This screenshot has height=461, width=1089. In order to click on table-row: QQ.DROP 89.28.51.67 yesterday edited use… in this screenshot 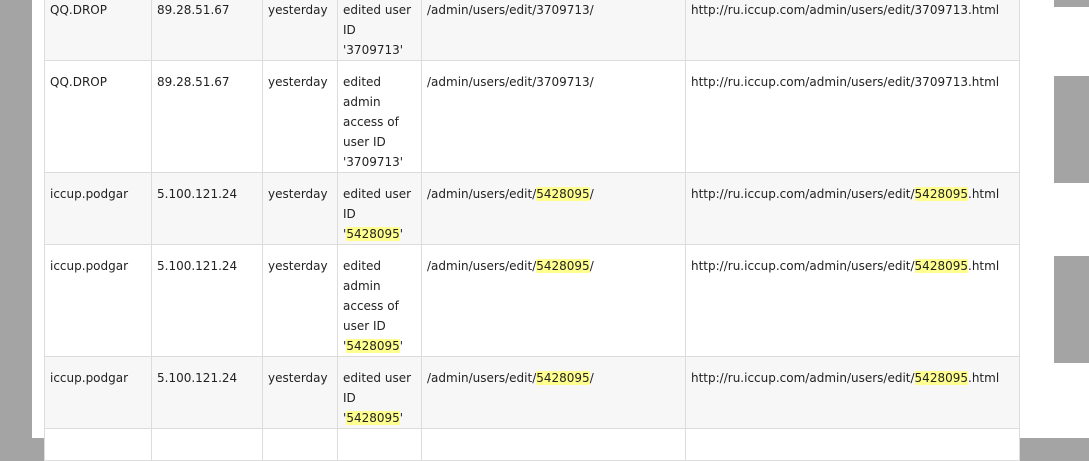, I will do `click(560, 30)`.